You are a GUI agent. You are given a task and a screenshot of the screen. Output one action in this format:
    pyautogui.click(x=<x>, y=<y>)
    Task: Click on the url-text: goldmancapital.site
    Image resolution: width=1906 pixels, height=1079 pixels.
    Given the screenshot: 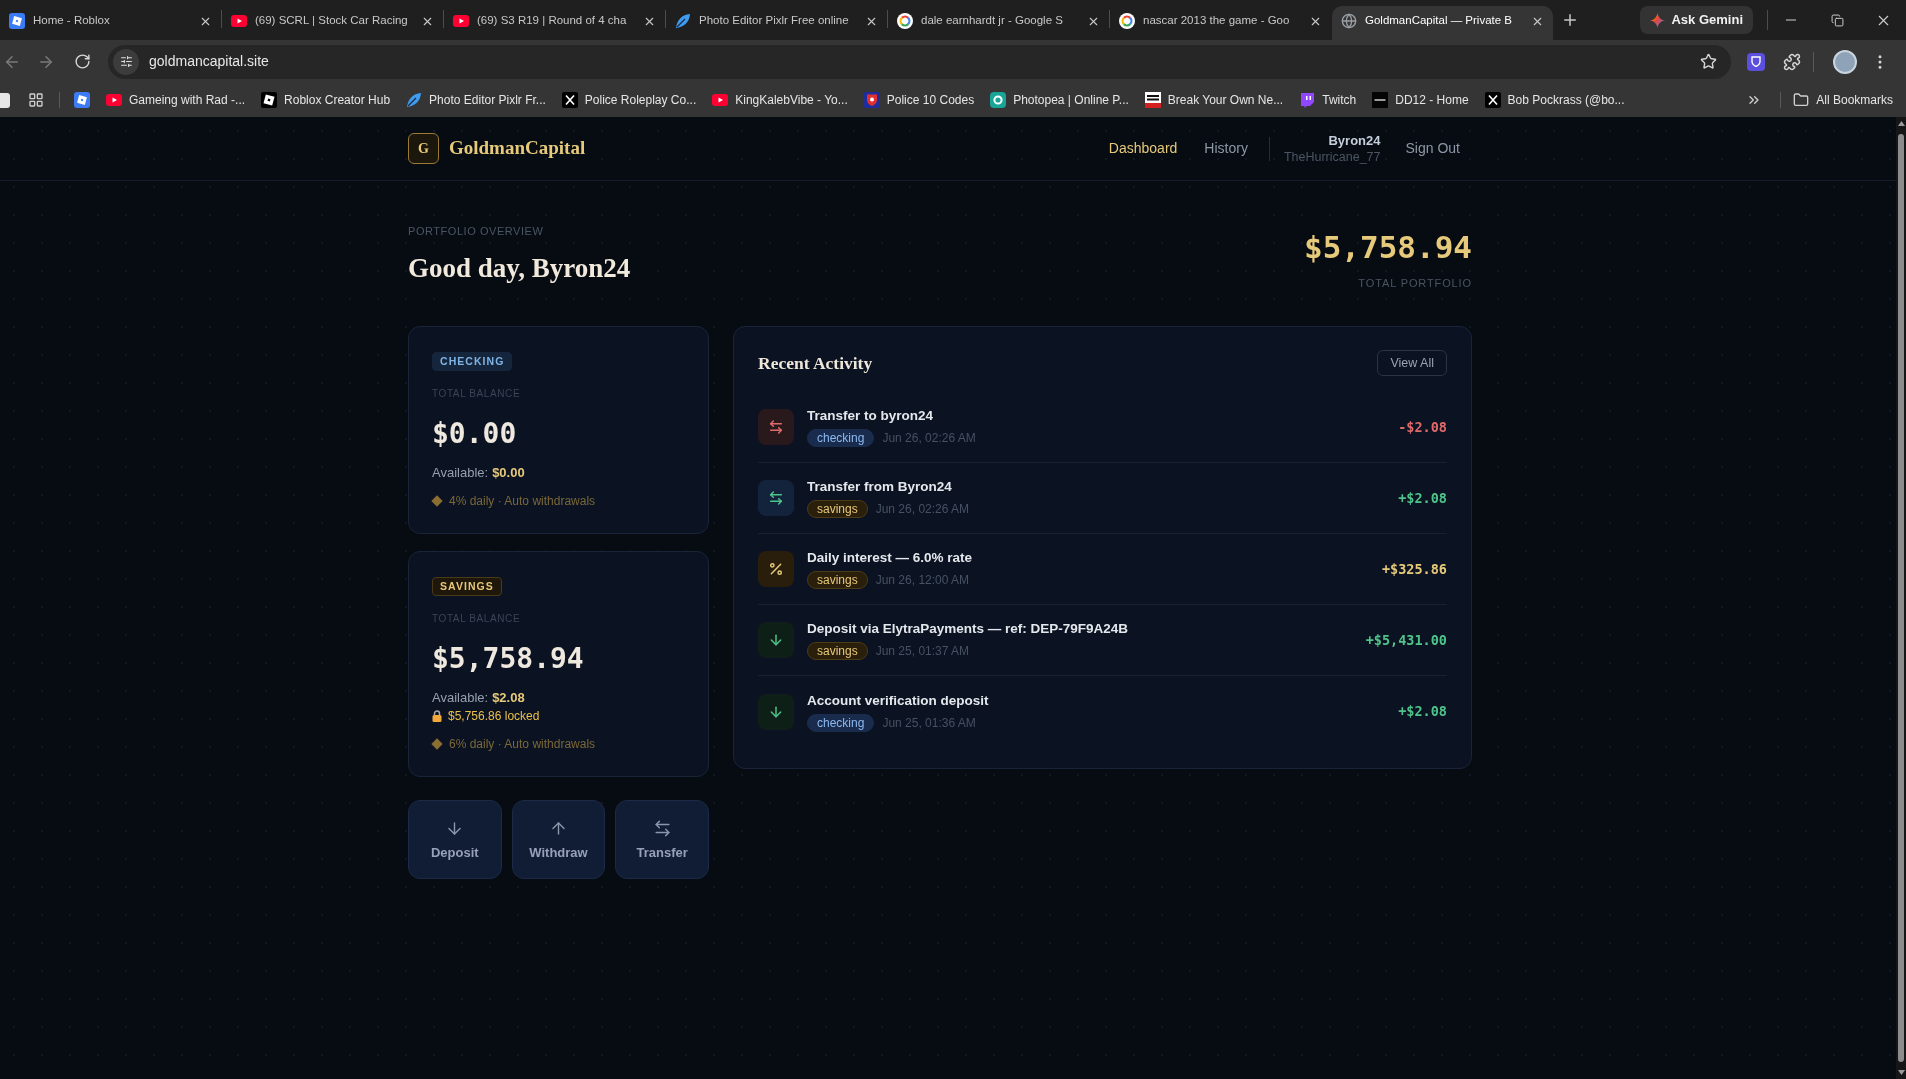 What is the action you would take?
    pyautogui.click(x=209, y=61)
    